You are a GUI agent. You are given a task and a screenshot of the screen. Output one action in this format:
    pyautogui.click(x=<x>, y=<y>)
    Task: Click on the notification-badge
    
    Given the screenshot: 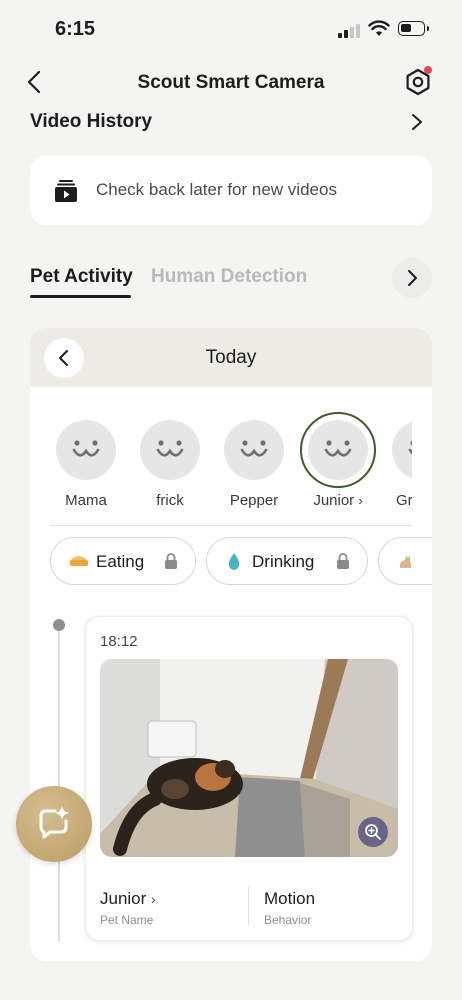 What is the action you would take?
    pyautogui.click(x=428, y=70)
    